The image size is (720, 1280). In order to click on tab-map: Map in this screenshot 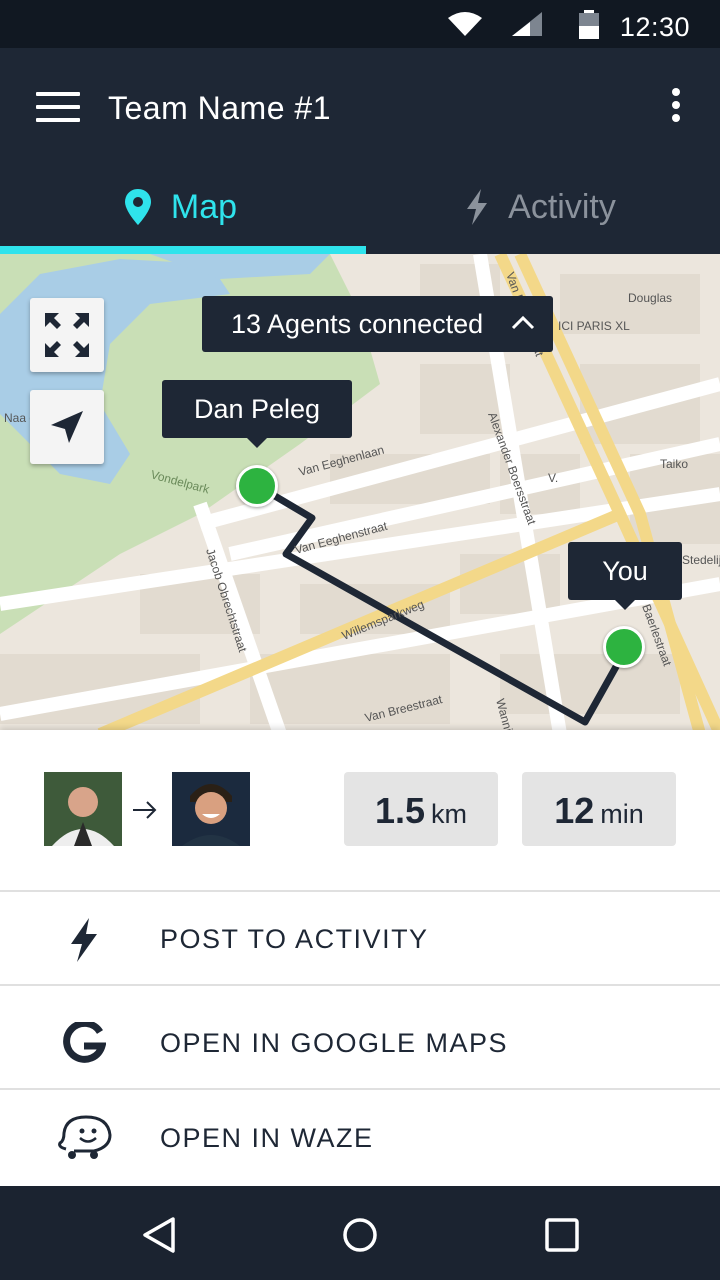, I will do `click(180, 207)`.